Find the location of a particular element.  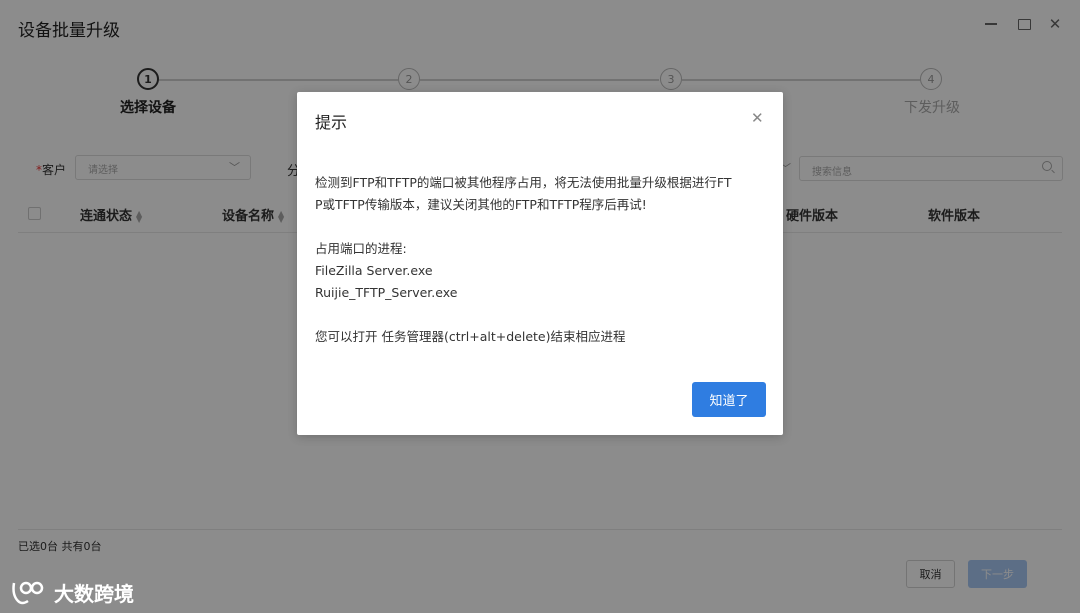

message-line: P或TFTP传输版本，建议关闭其他的FTP和TFTP程序后再试! is located at coordinates (481, 204).